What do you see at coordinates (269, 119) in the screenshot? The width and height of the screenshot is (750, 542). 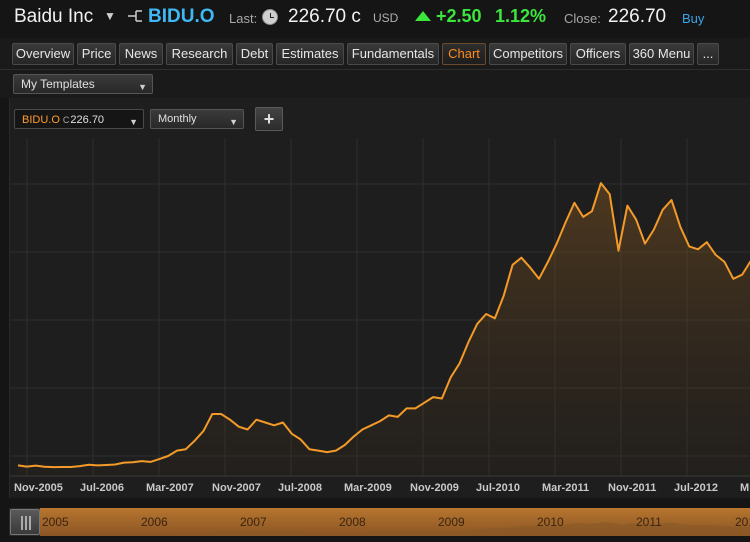 I see `add-button: +` at bounding box center [269, 119].